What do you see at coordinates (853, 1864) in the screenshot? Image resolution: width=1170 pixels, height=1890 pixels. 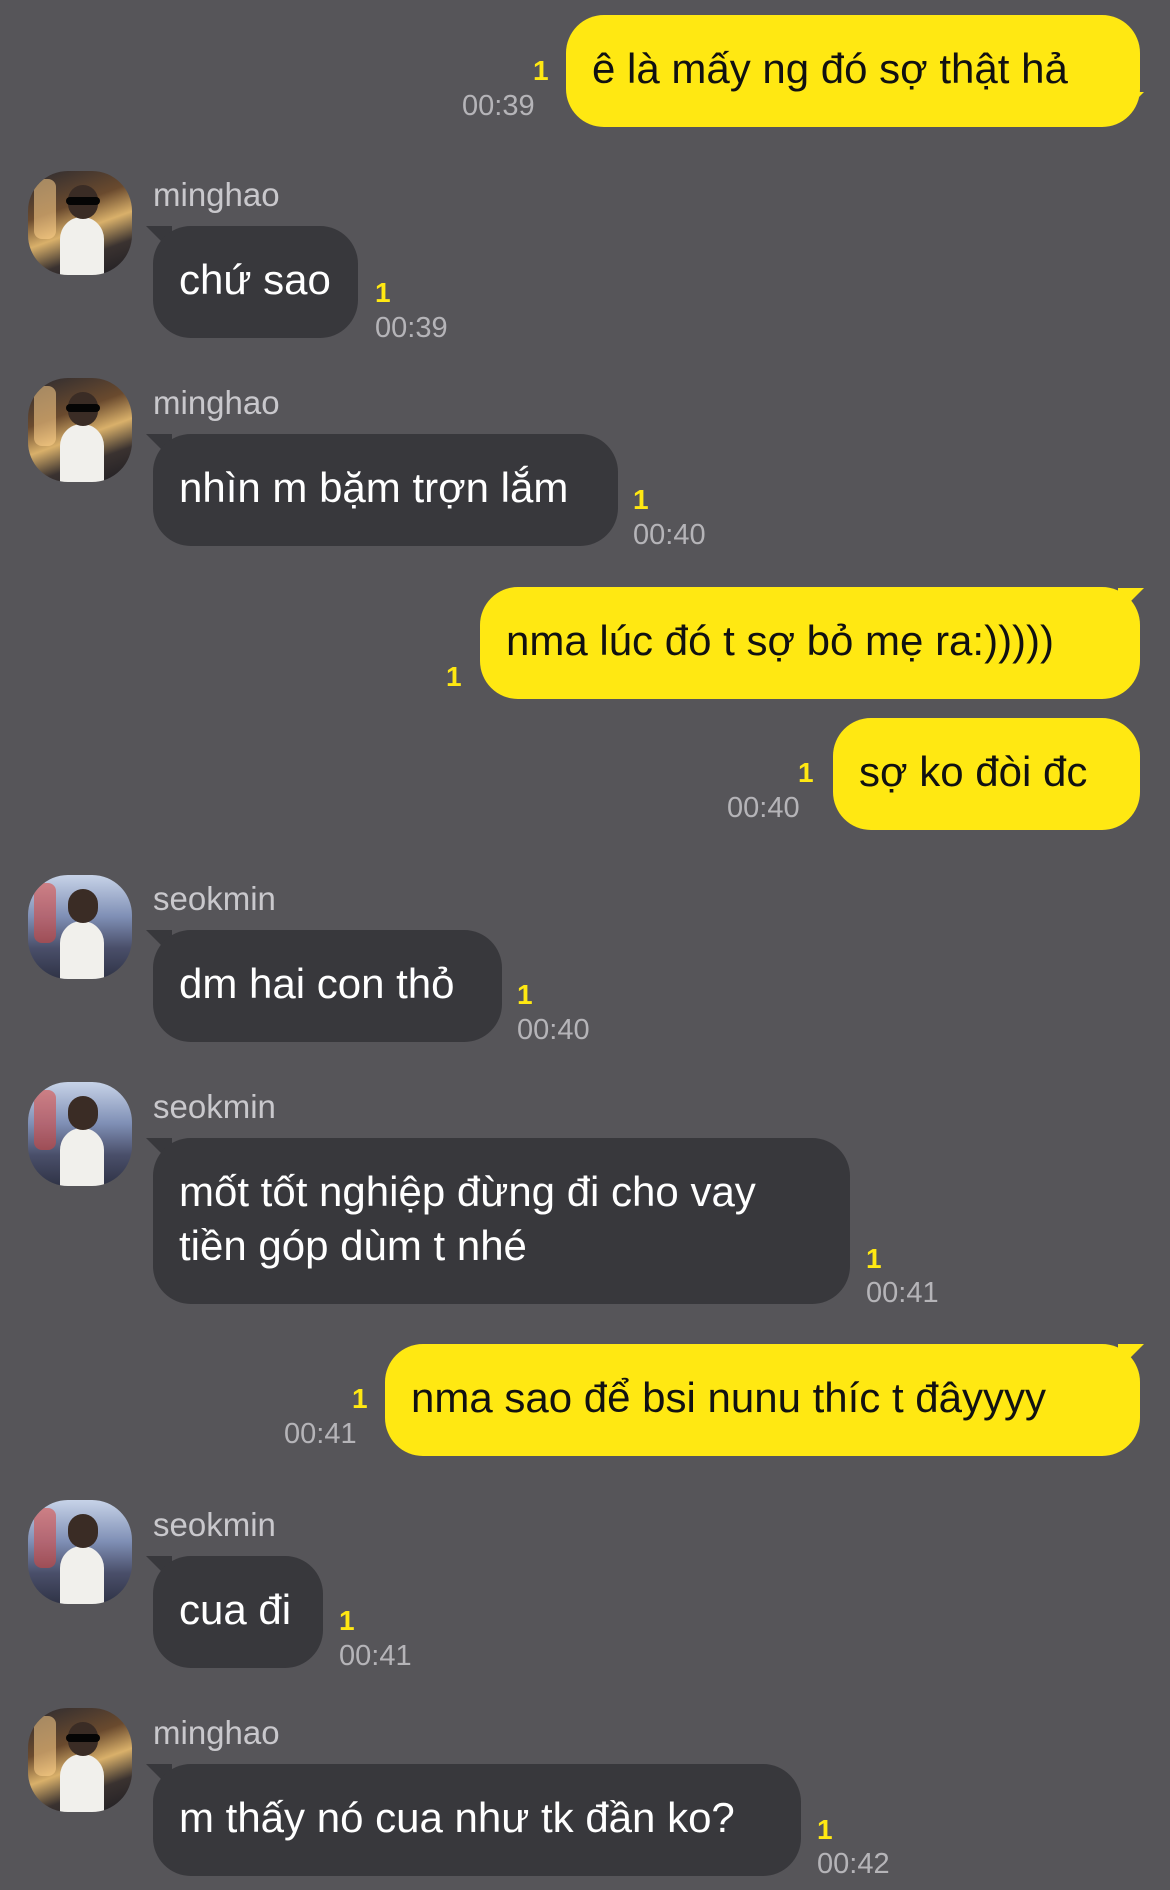 I see `message-timestamp: 00:42` at bounding box center [853, 1864].